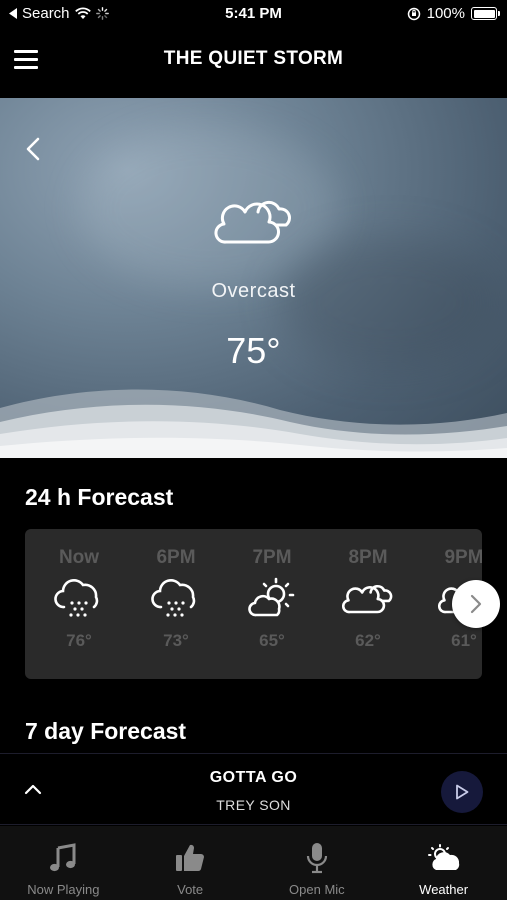 The height and width of the screenshot is (900, 507). I want to click on hour-item: 6PM 73°, so click(176, 599).